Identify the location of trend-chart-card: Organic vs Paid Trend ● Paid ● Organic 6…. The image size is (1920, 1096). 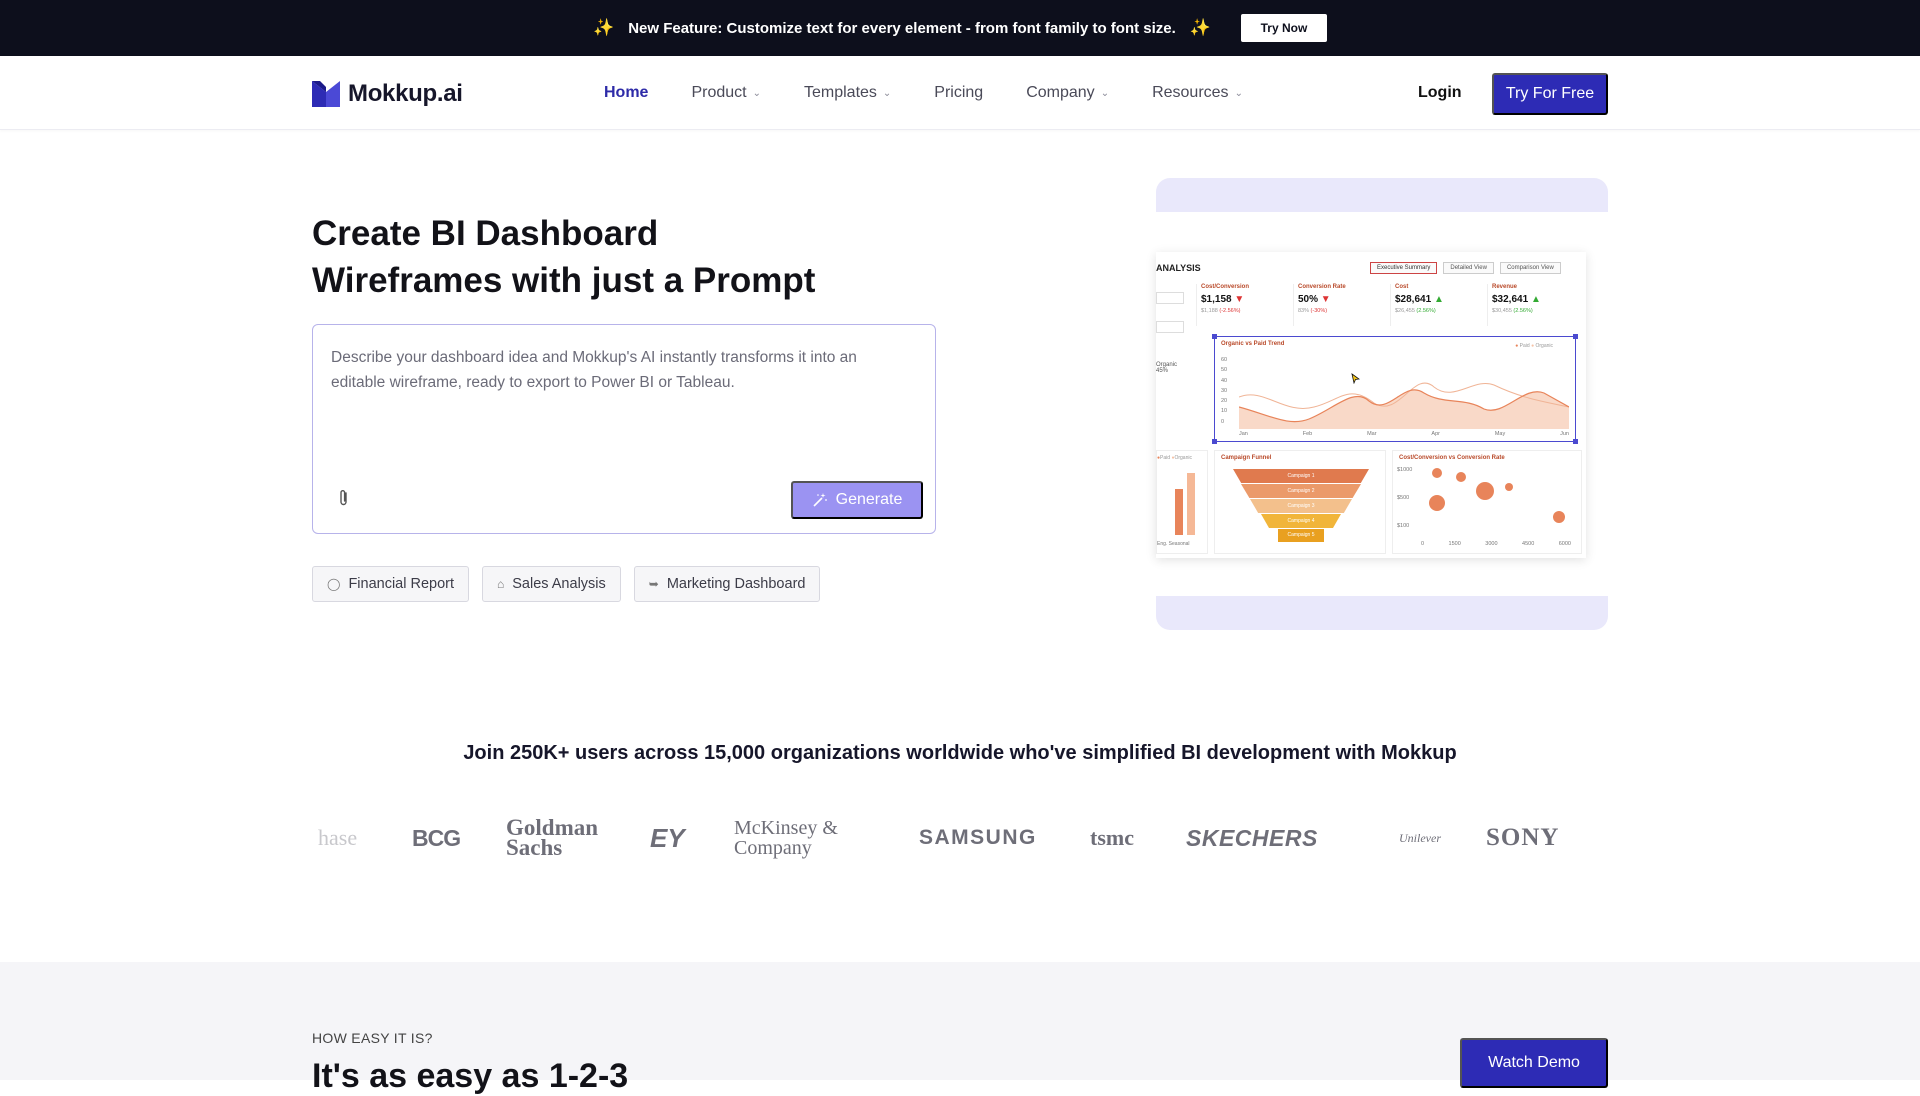
(1395, 389).